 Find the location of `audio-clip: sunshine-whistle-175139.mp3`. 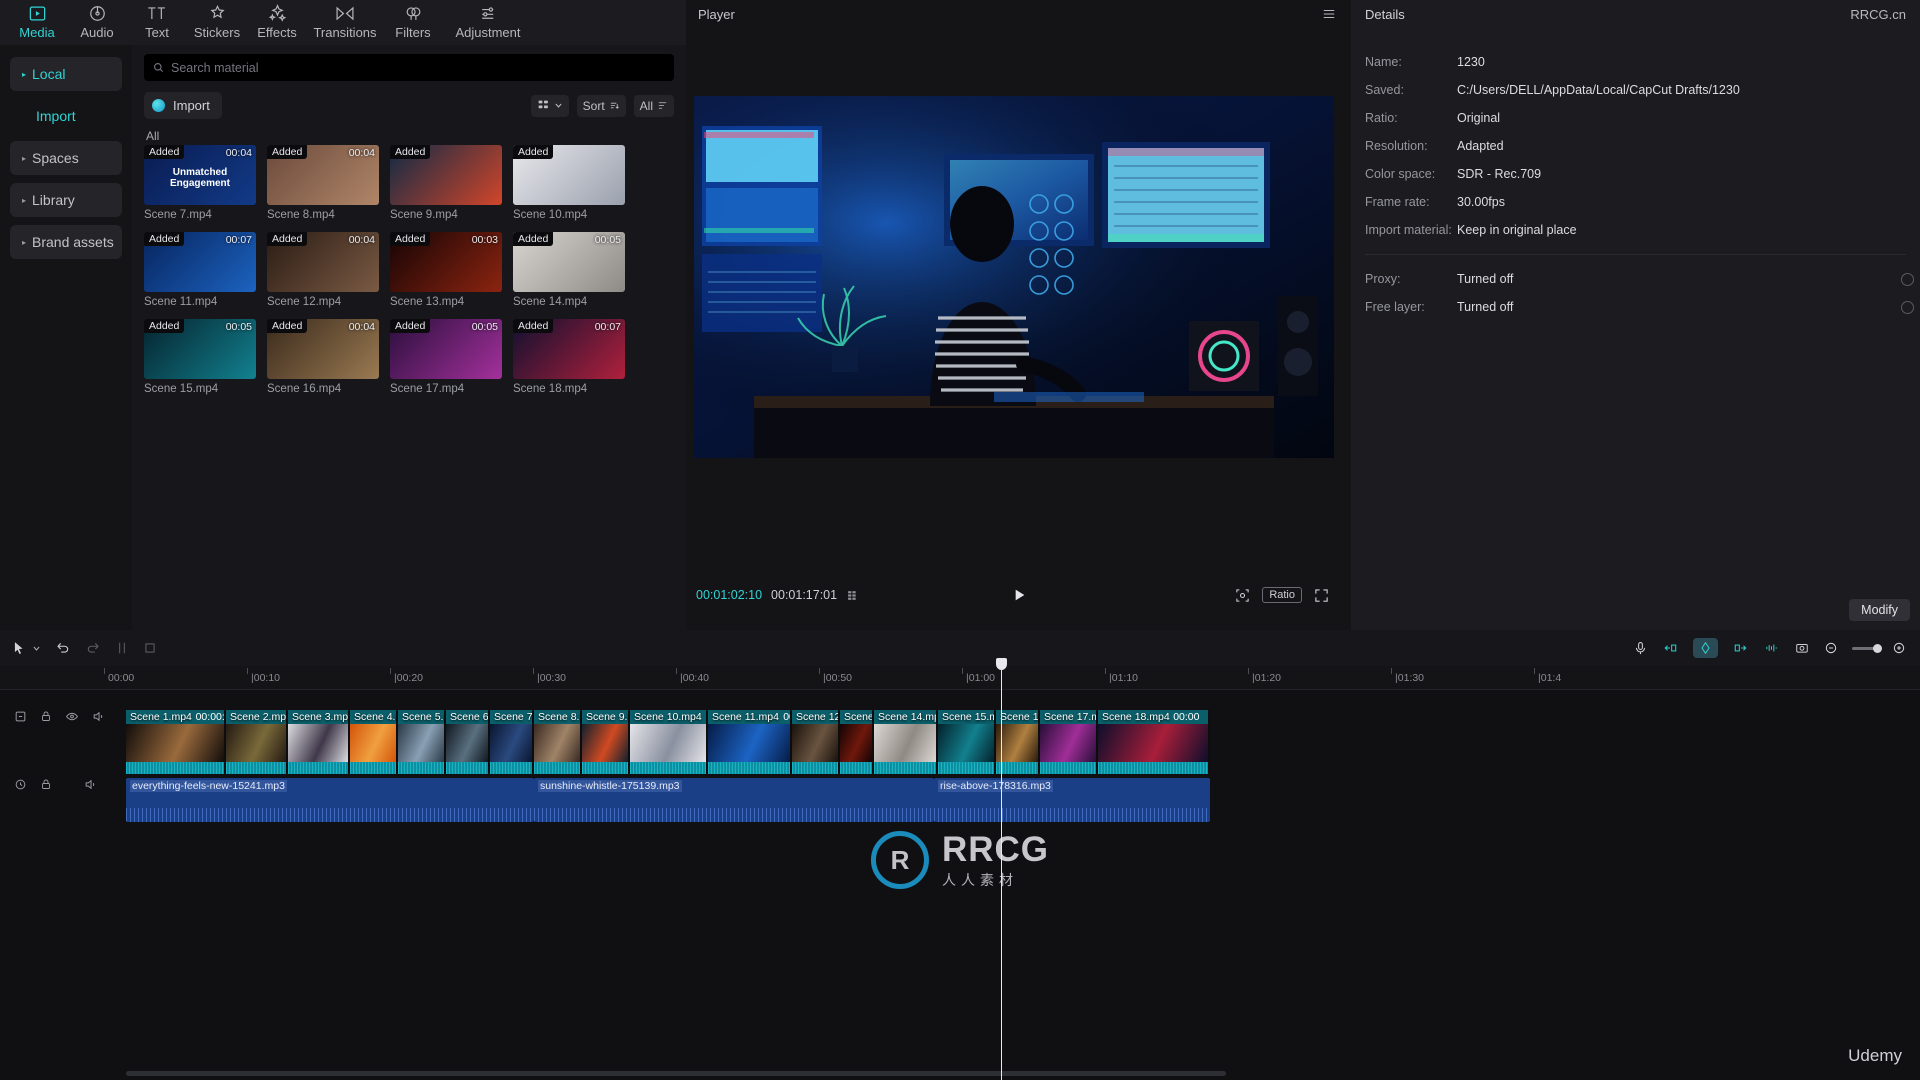

audio-clip: sunshine-whistle-175139.mp3 is located at coordinates (734, 800).